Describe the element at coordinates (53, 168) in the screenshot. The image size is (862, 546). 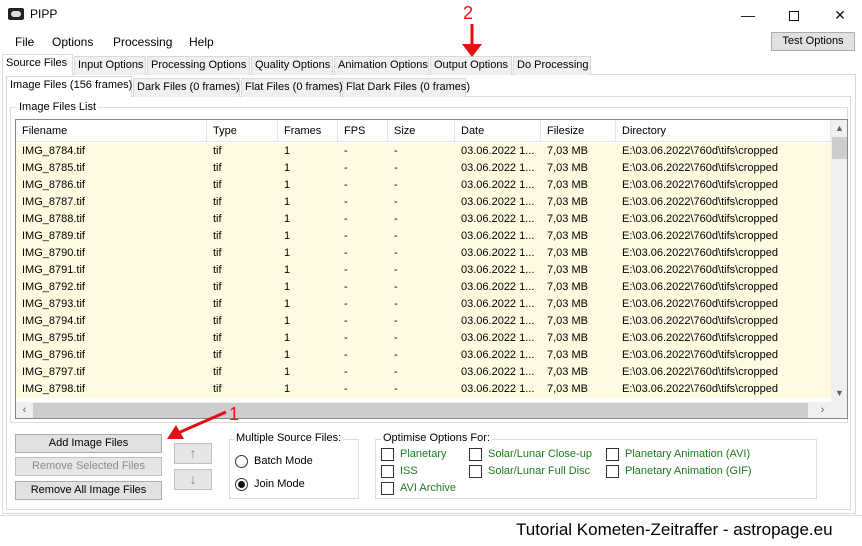
I see `table-cell: IMG_8785.tif` at that location.